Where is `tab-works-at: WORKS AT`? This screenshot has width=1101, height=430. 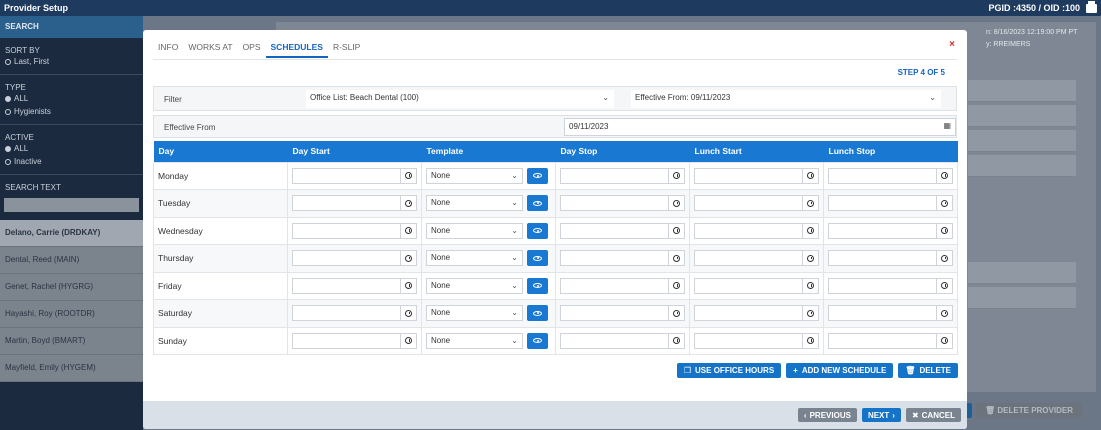
tab-works-at: WORKS AT is located at coordinates (210, 50).